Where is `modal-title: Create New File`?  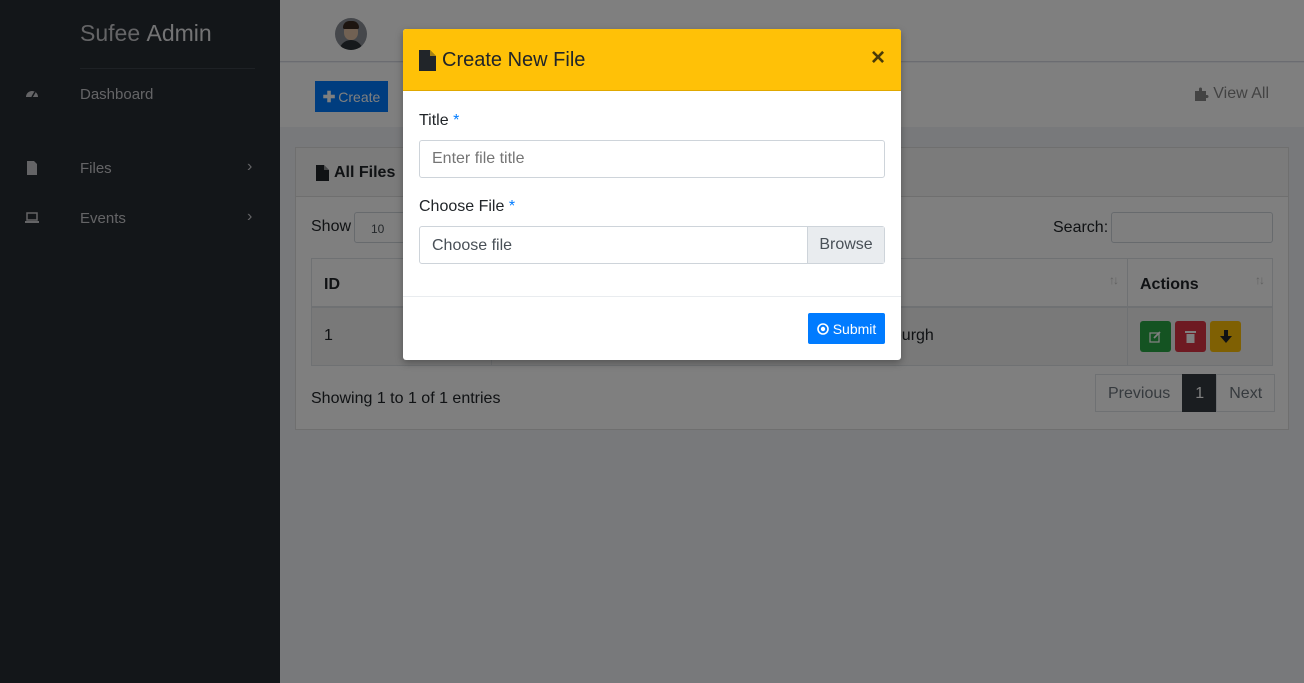 modal-title: Create New File is located at coordinates (502, 60).